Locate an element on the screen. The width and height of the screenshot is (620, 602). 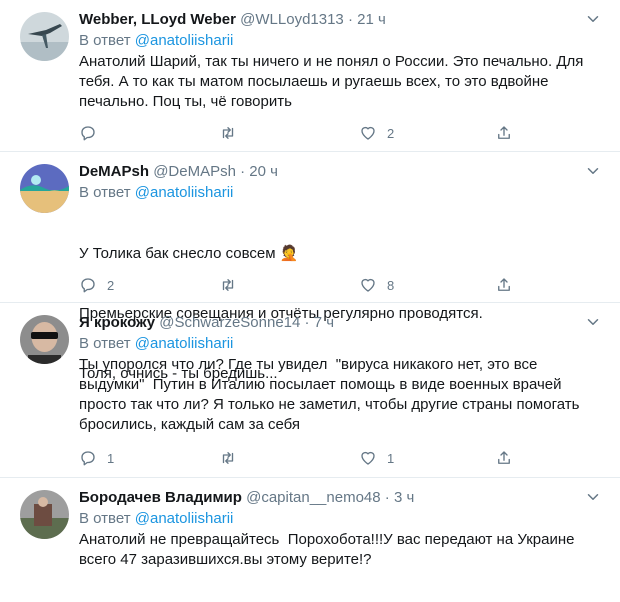
author-name: Я крокожу is located at coordinates (117, 322).